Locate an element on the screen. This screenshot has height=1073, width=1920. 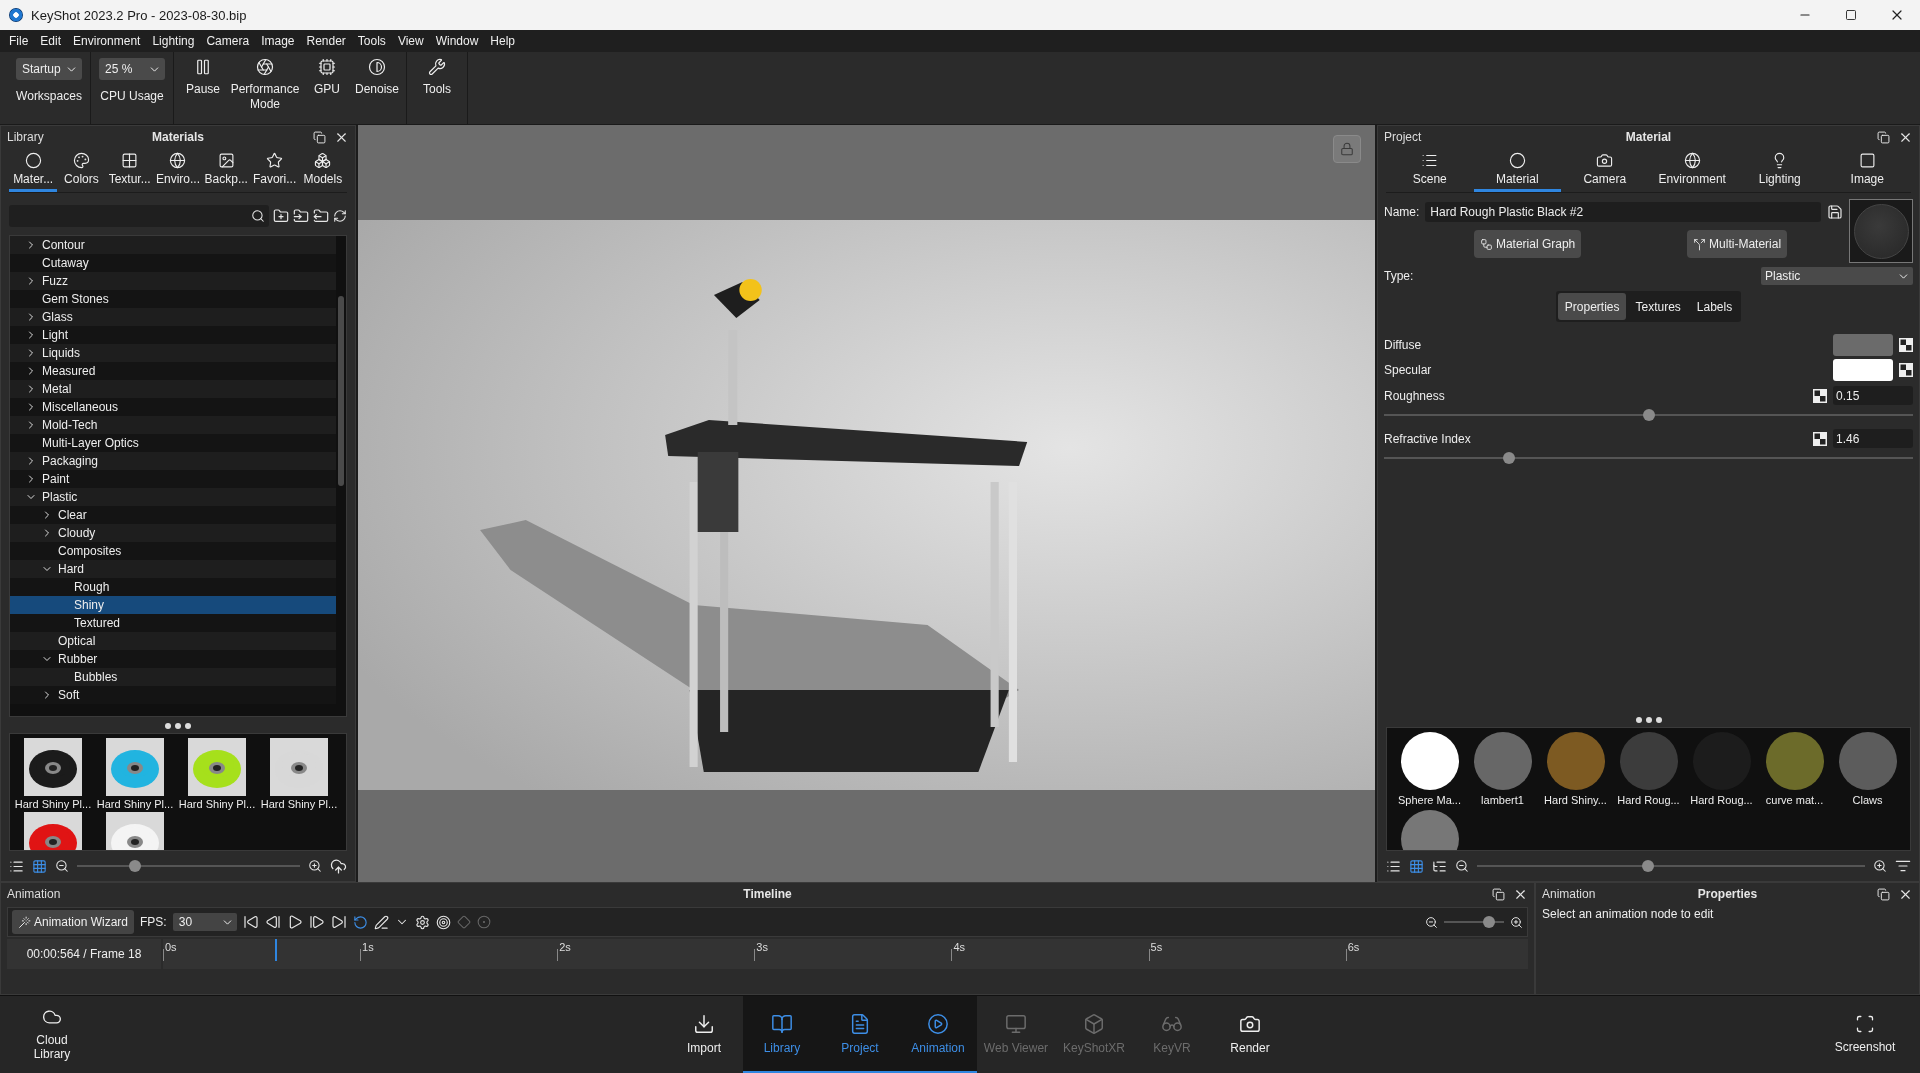
dock-button: Import is located at coordinates (704, 1034).